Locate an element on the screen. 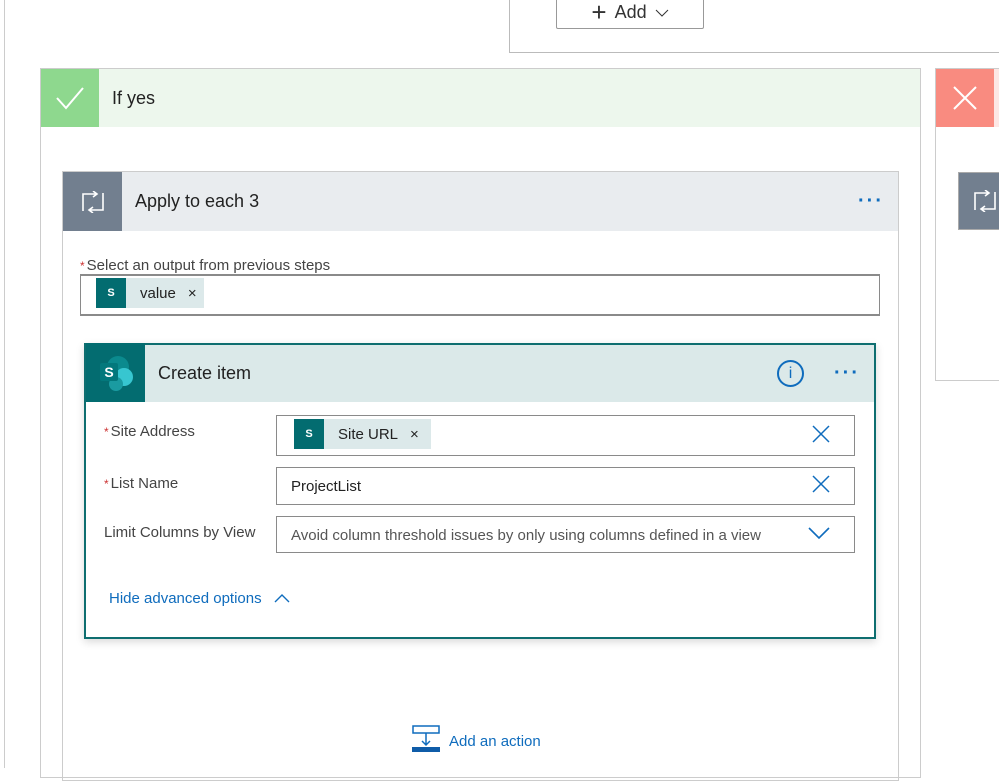 This screenshot has height=781, width=999. token-value: S value × is located at coordinates (150, 293).